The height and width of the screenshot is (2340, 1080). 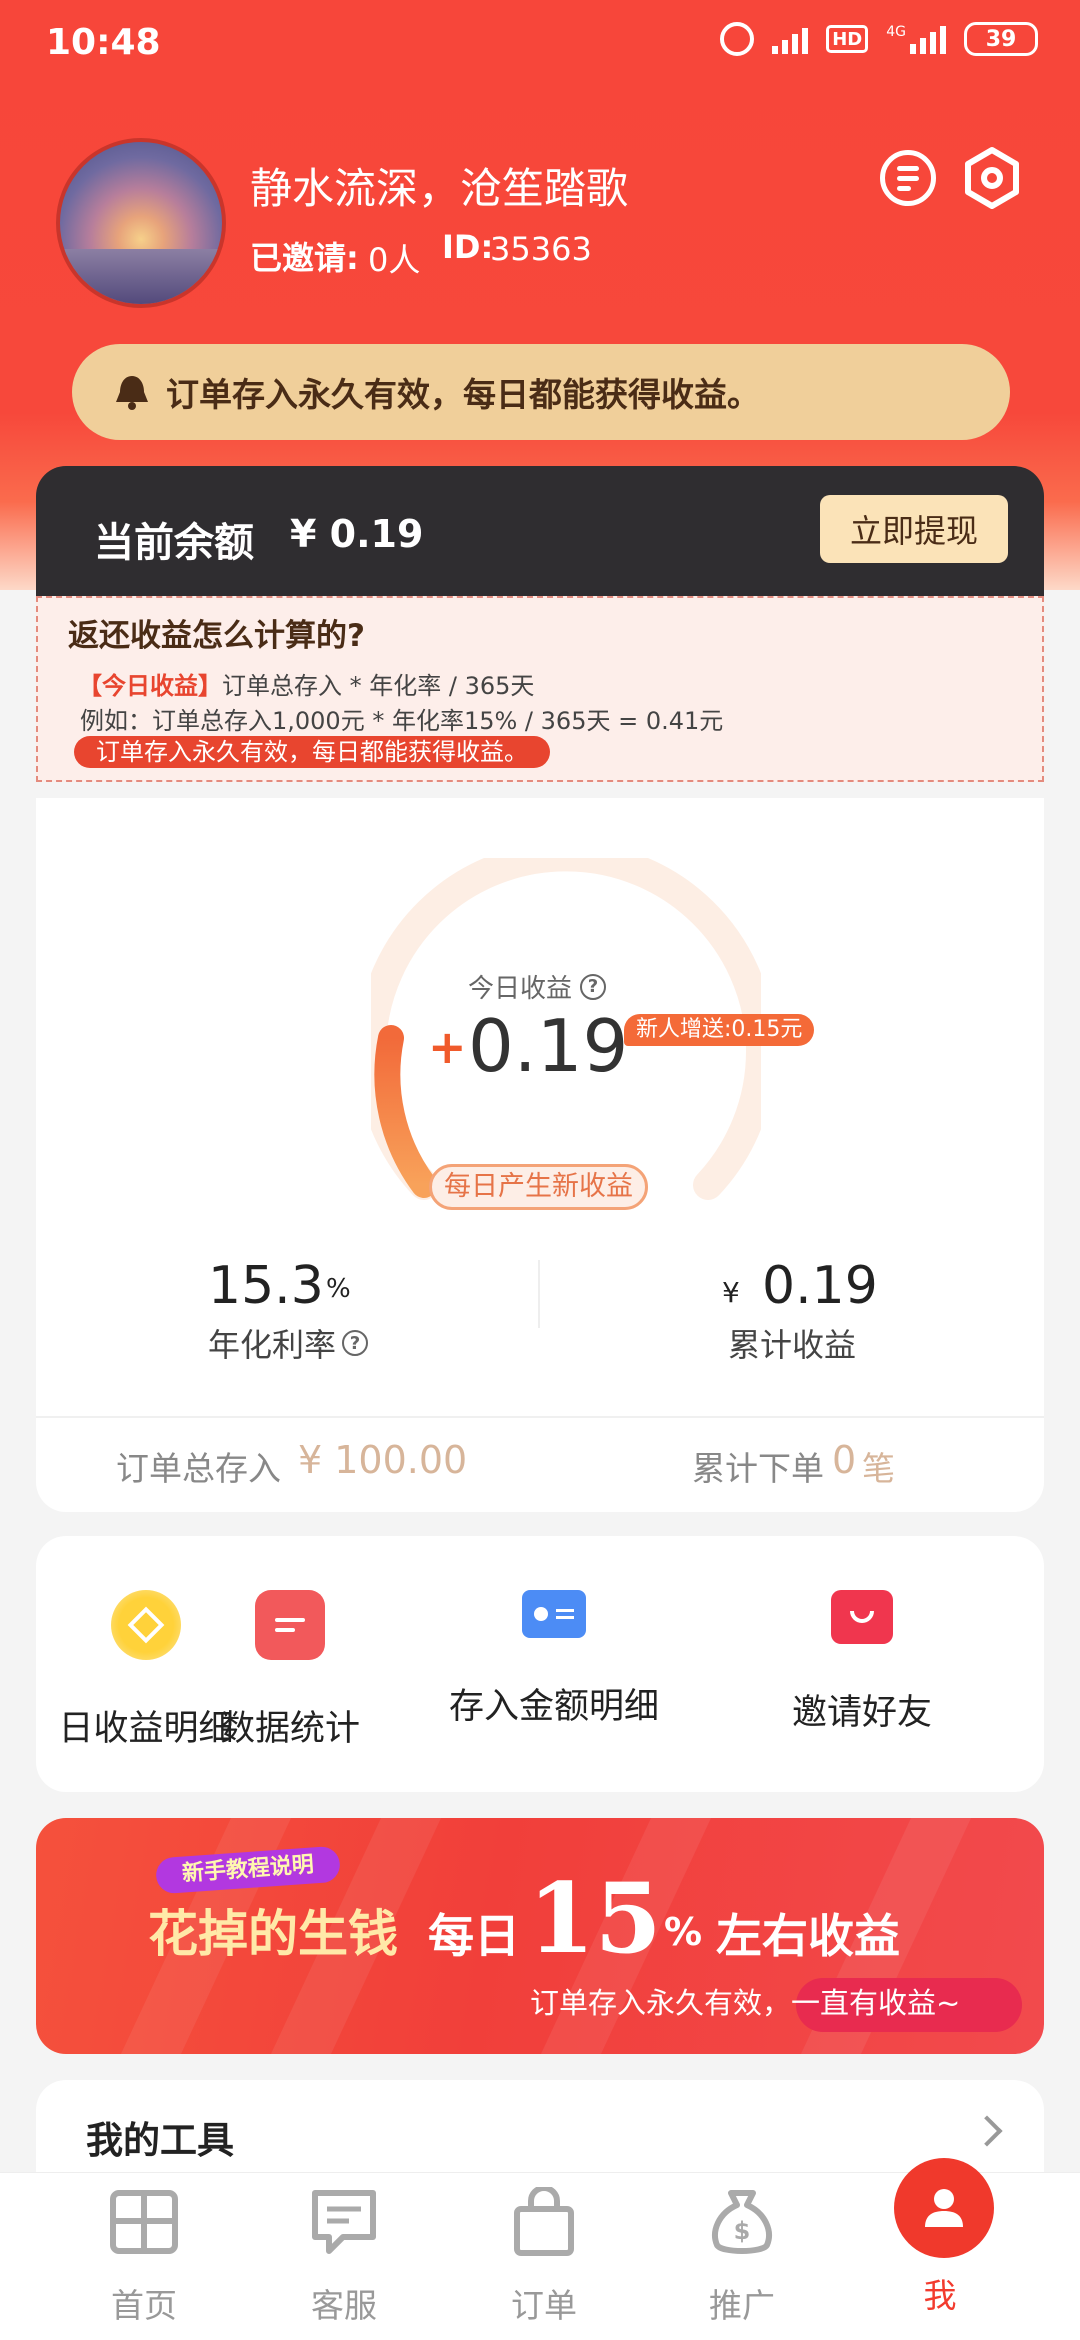 I want to click on avatar, so click(x=141, y=223).